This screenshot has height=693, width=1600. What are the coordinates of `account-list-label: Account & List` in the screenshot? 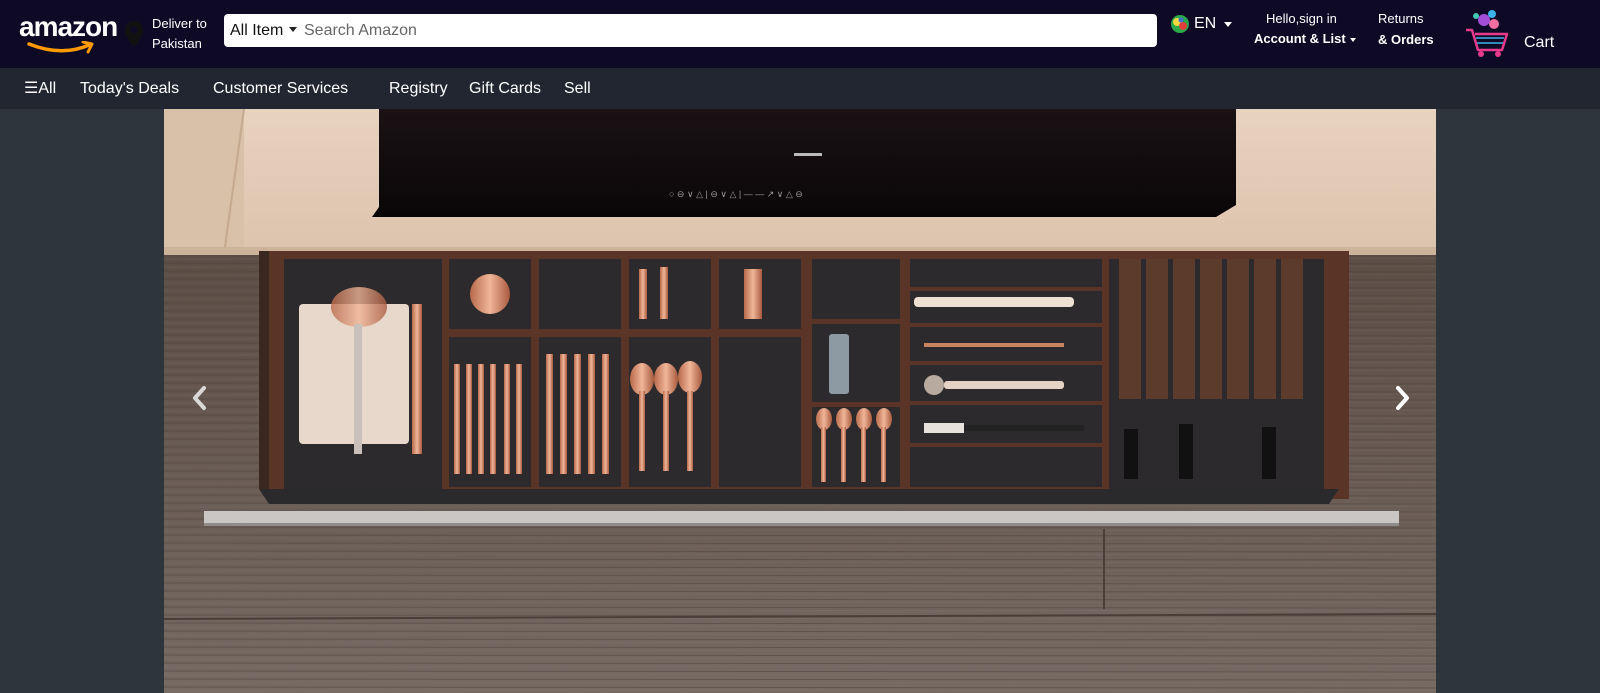 It's located at (1300, 38).